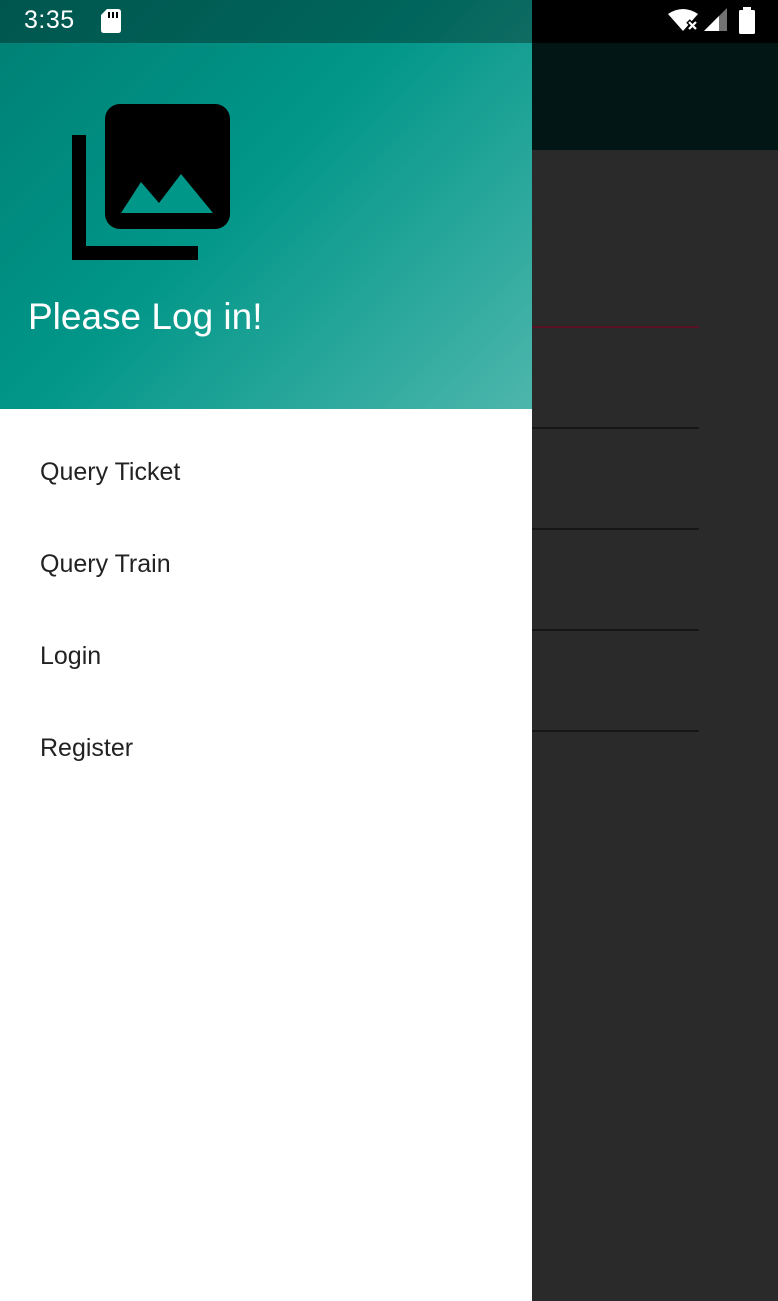 Image resolution: width=778 pixels, height=1301 pixels. Describe the element at coordinates (684, 22) in the screenshot. I see `wifi-no-internet-icon` at that location.